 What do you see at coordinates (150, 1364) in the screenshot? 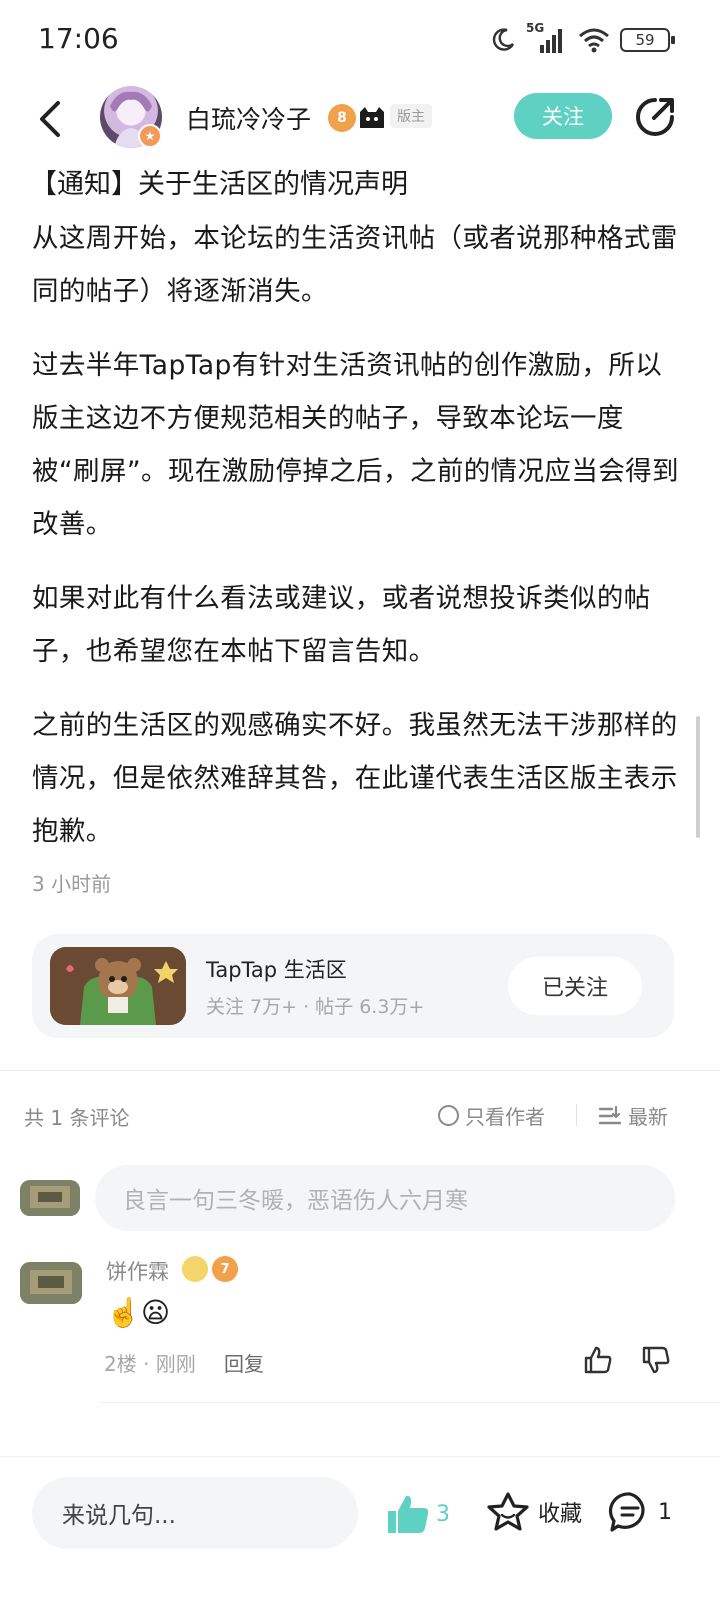
I see `comment-meta: 2楼 · 刚刚` at bounding box center [150, 1364].